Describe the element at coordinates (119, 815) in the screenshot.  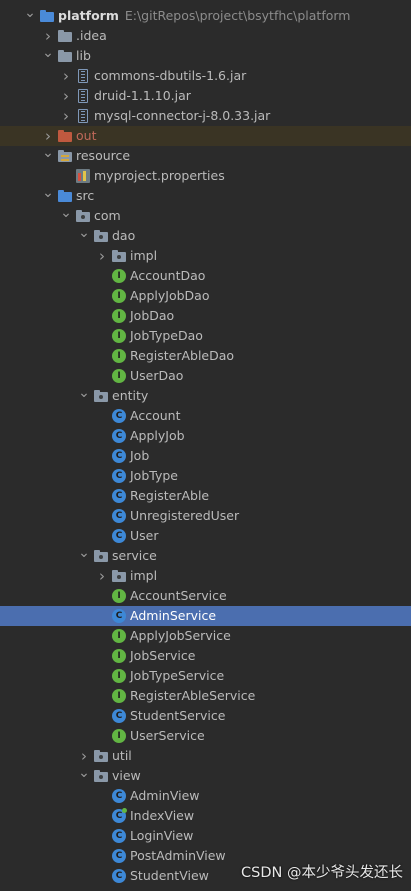
I see `main-class-icon: C` at that location.